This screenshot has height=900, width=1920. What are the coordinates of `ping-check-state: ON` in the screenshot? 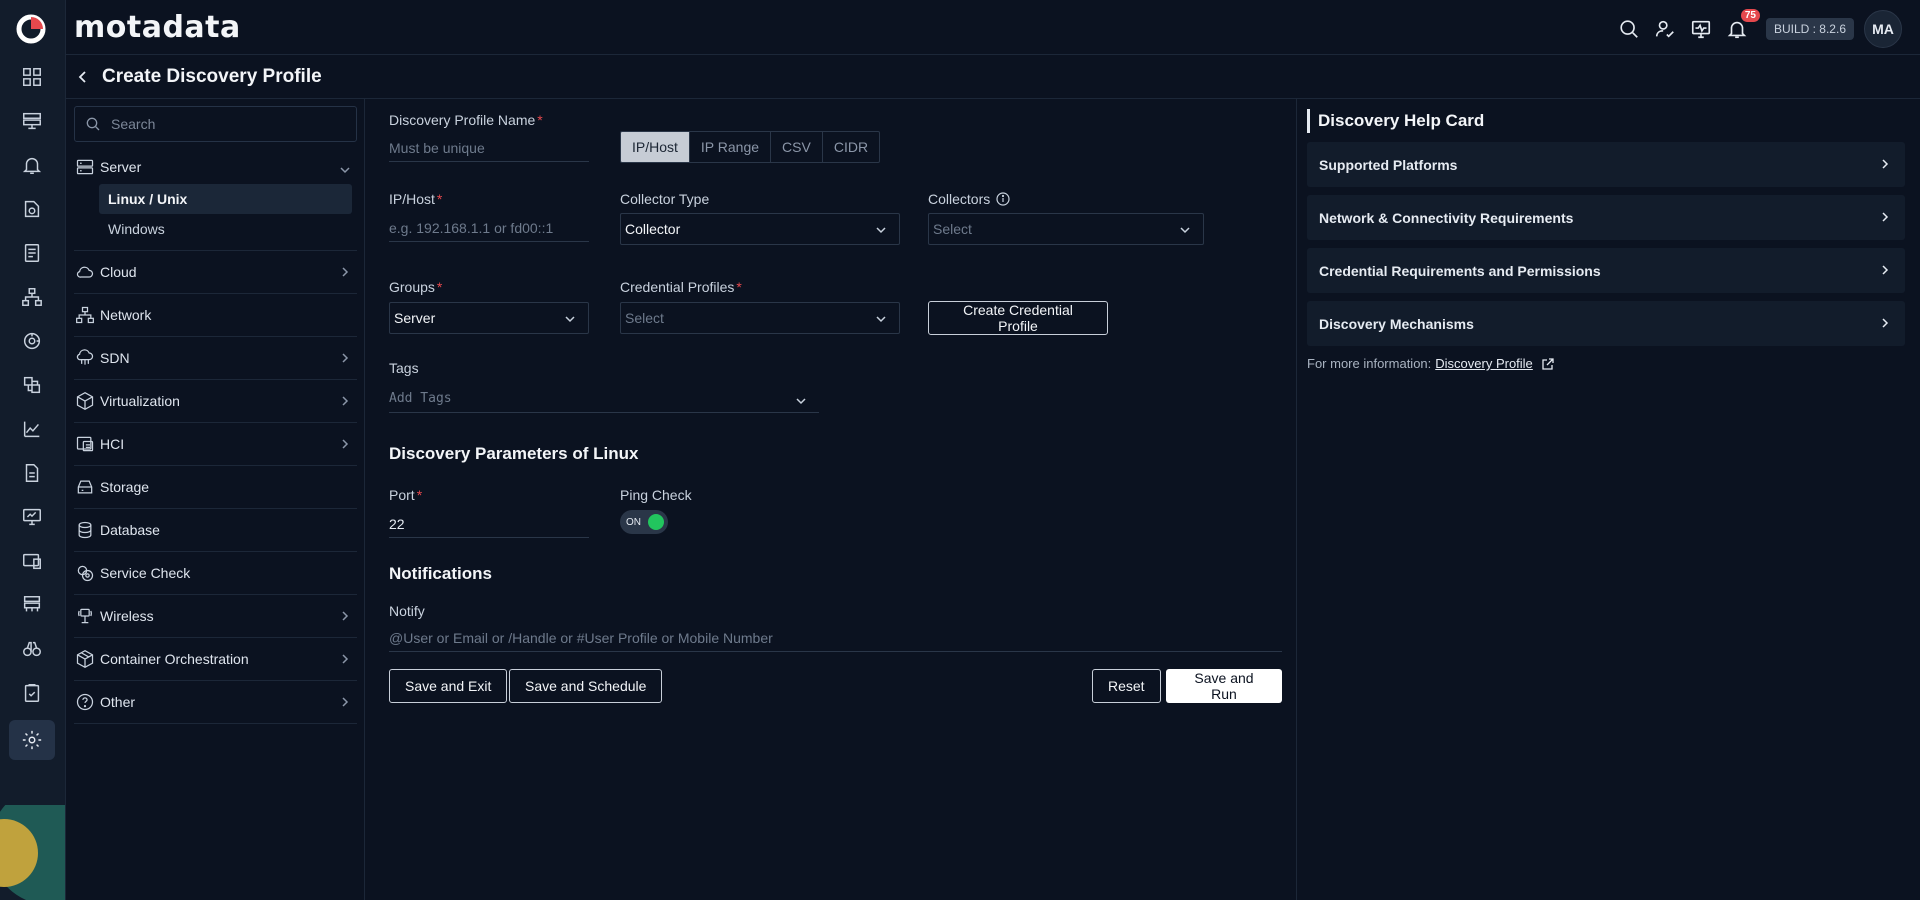 It's located at (633, 522).